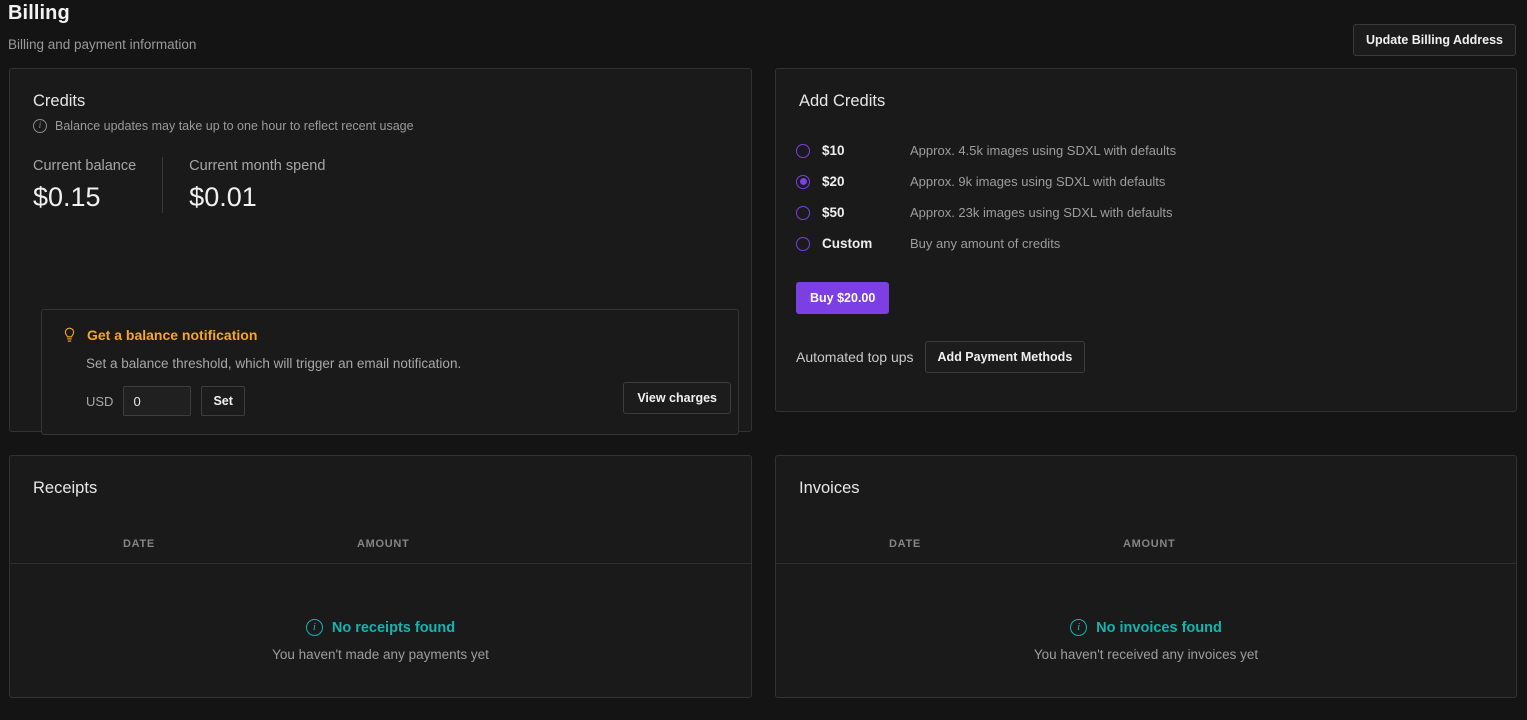  What do you see at coordinates (843, 298) in the screenshot?
I see `buy-credits-button: Buy $20.00` at bounding box center [843, 298].